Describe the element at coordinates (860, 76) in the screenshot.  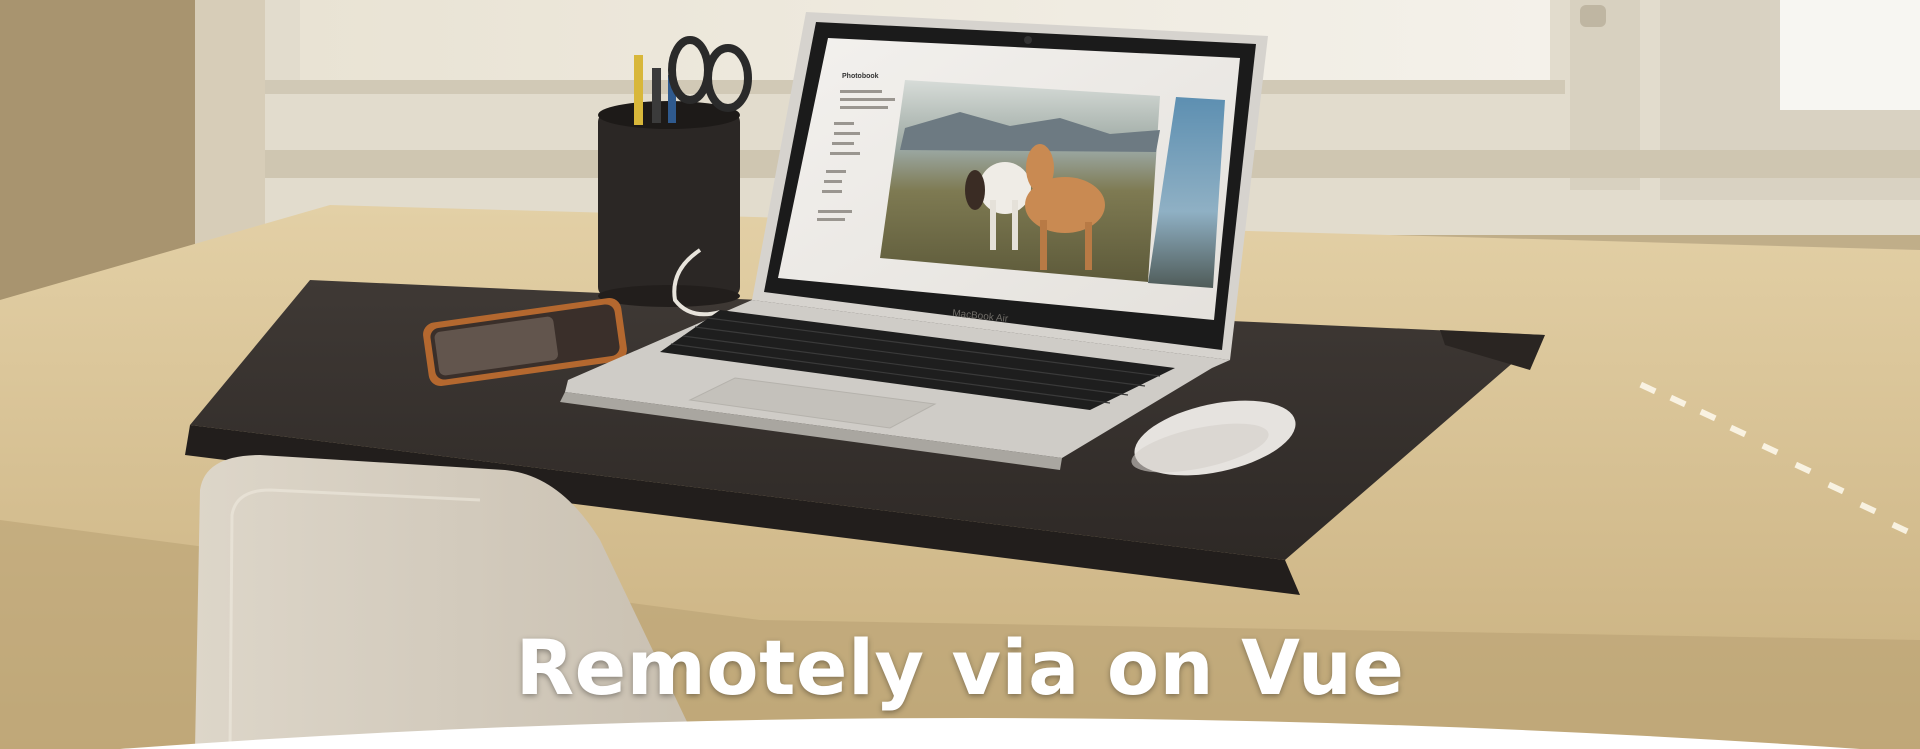
I see `laptop-app-title: Photobook` at that location.